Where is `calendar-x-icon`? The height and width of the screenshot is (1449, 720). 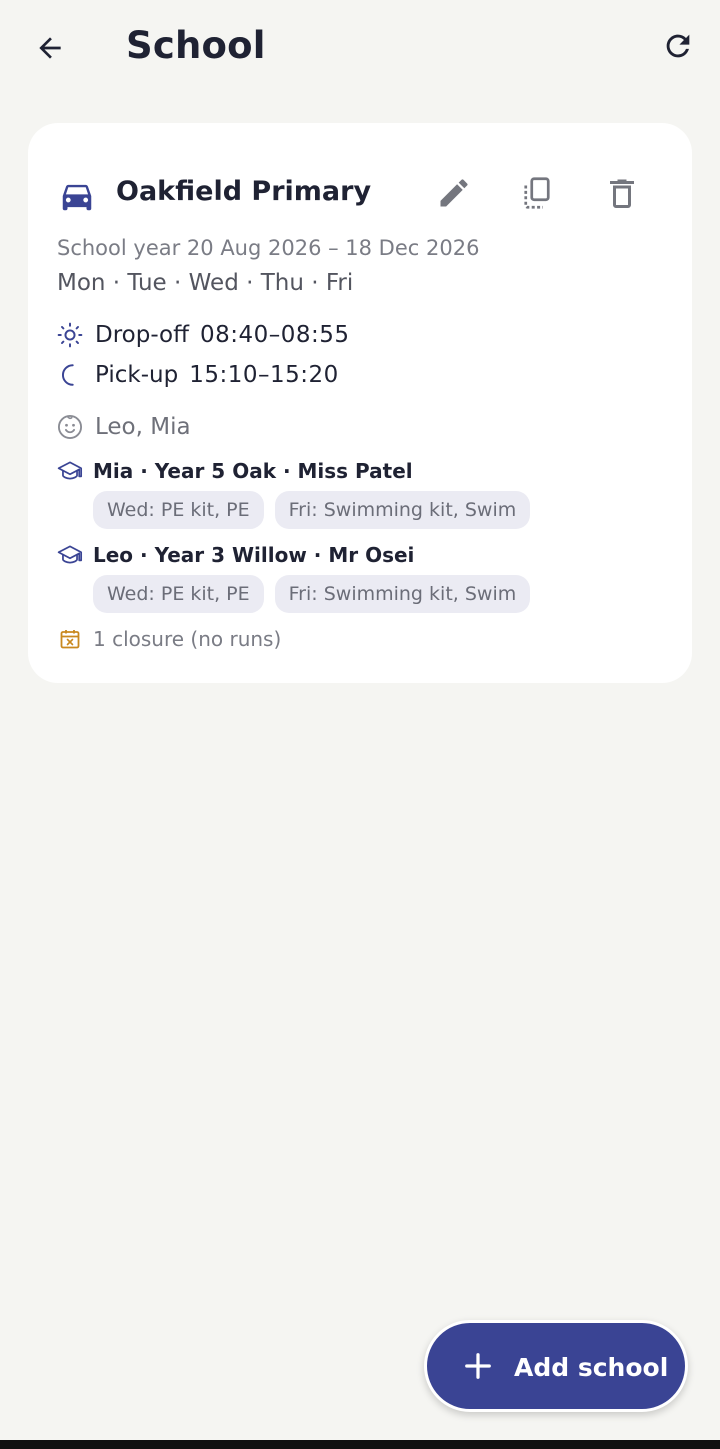
calendar-x-icon is located at coordinates (70, 639).